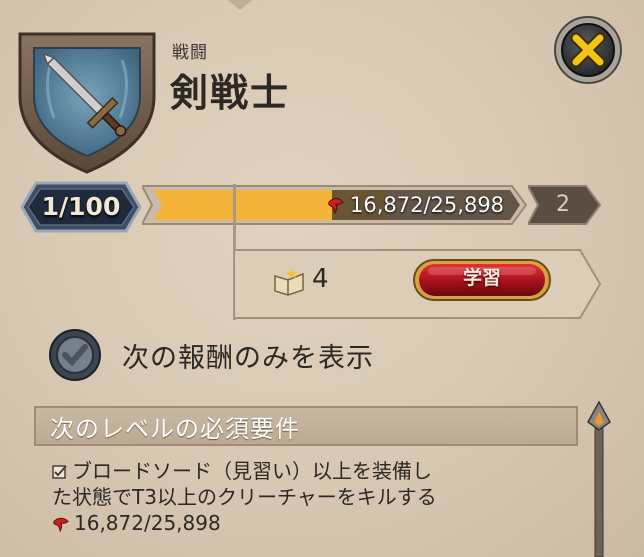  What do you see at coordinates (190, 53) in the screenshot?
I see `skill-category: 戦闘` at bounding box center [190, 53].